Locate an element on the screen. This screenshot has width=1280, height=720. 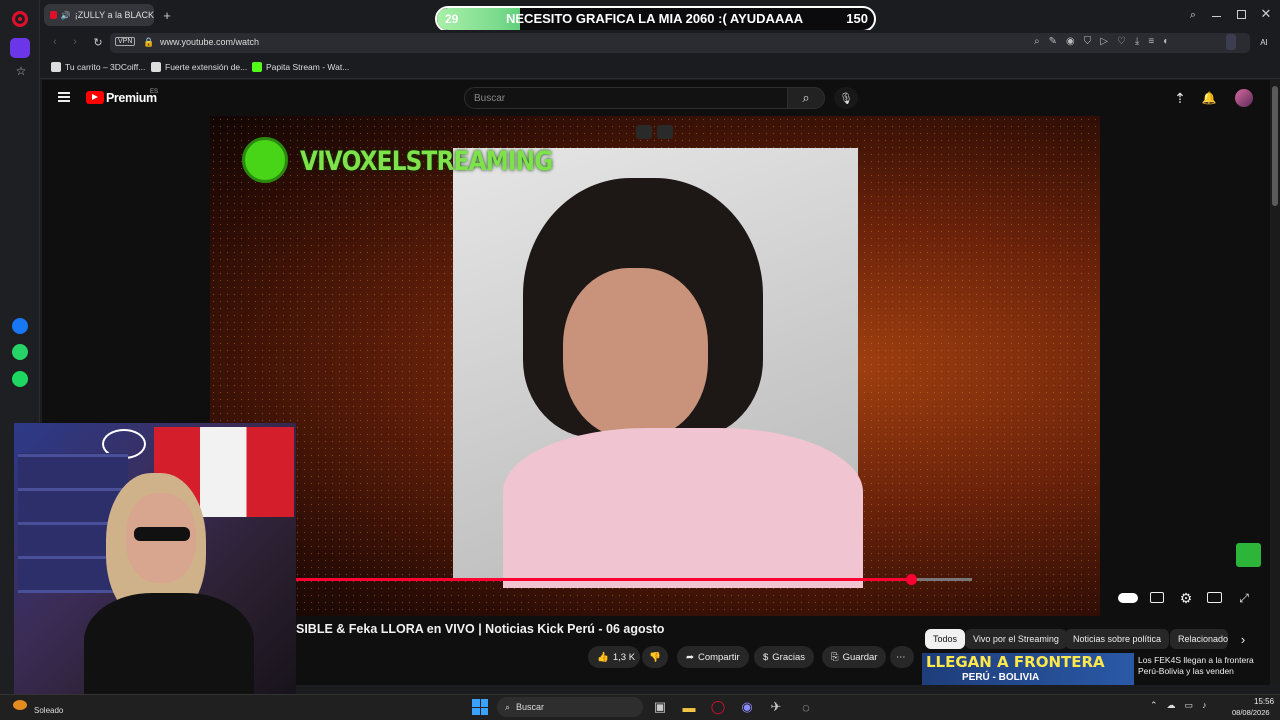
cloud-icon: ☁ is located at coordinates (1171, 707).